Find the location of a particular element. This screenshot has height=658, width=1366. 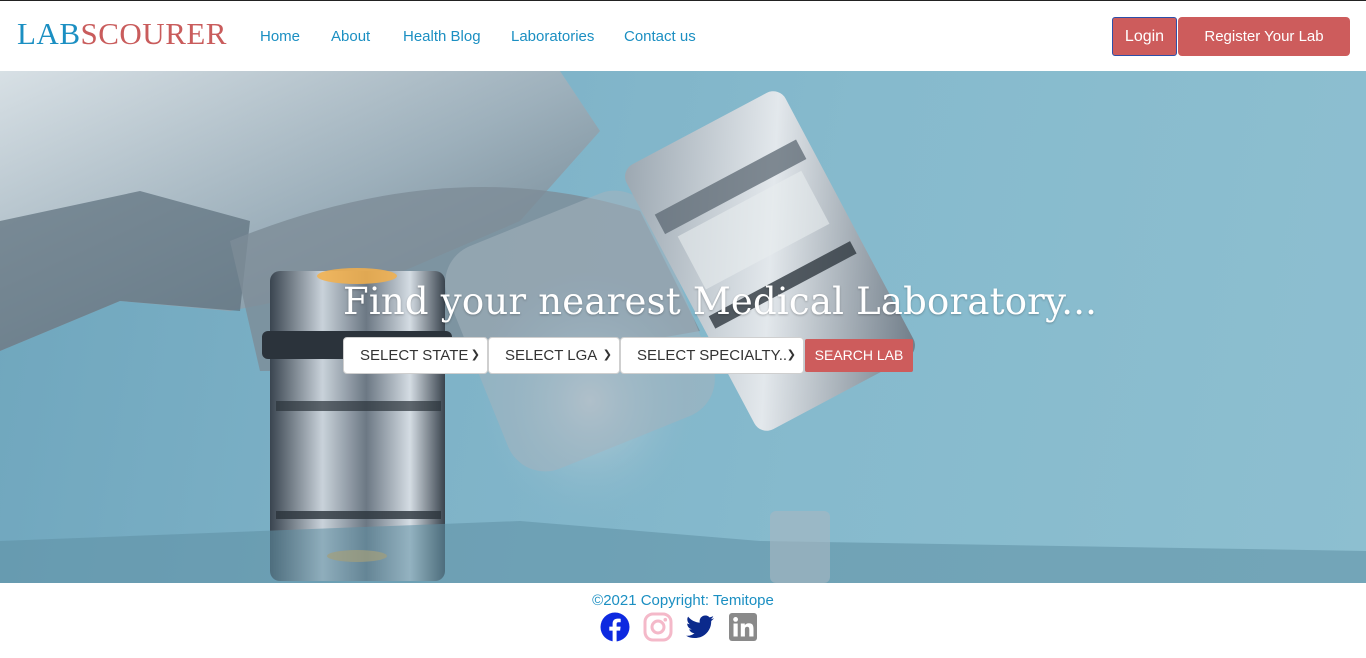

linkedin-icon is located at coordinates (743, 627).